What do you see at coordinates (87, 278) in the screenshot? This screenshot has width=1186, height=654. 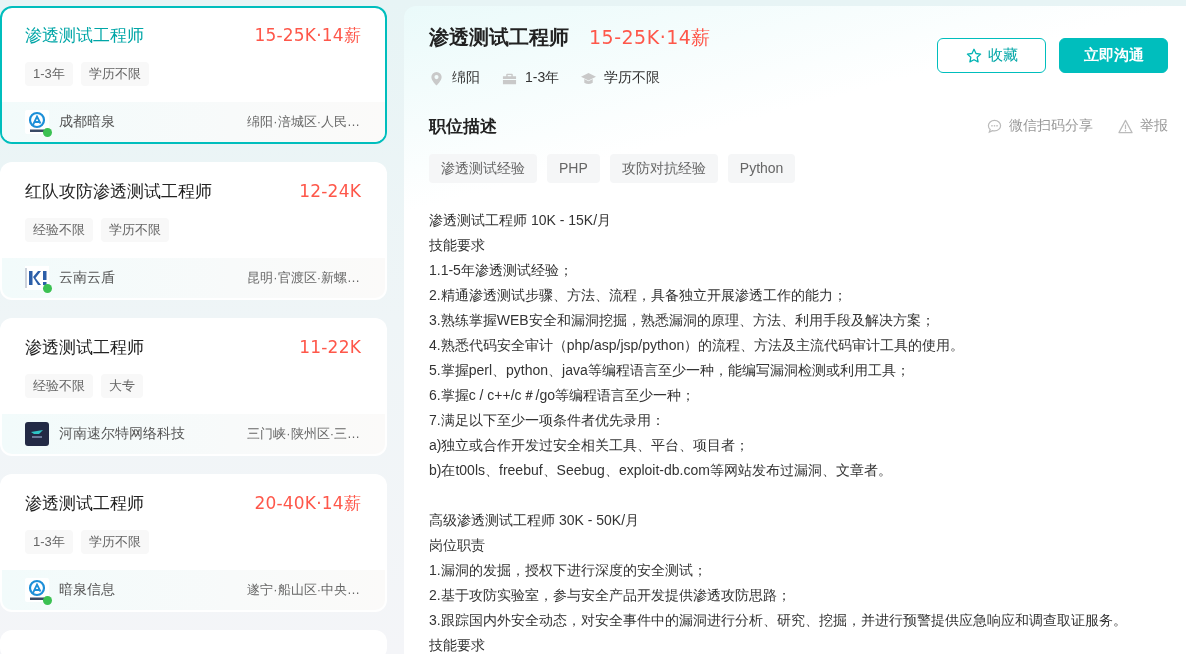 I see `company-name: 云南云盾` at bounding box center [87, 278].